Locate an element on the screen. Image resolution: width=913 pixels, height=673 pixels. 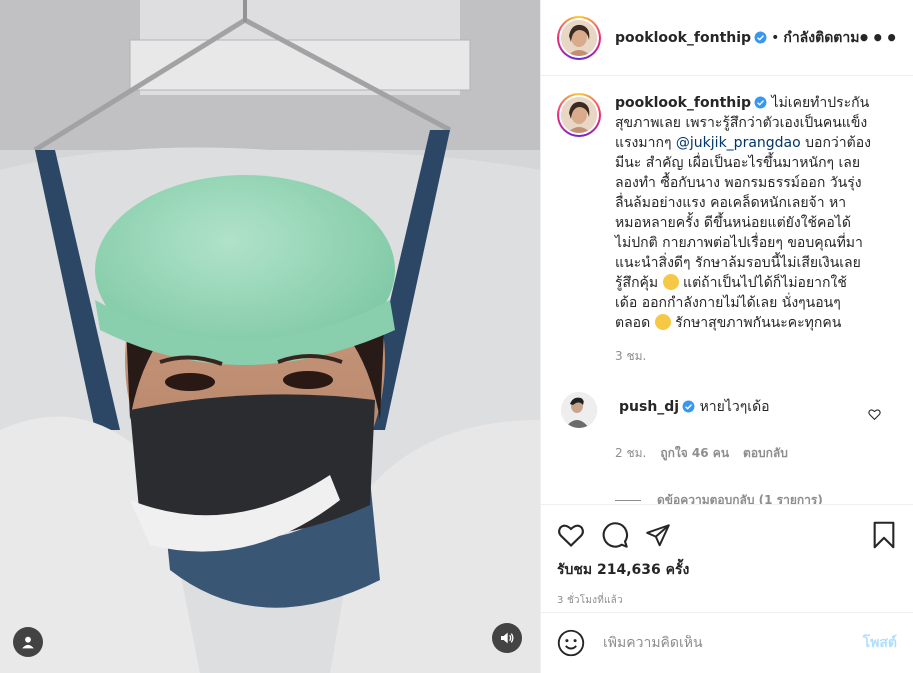
sound-toggle-button is located at coordinates (507, 638).